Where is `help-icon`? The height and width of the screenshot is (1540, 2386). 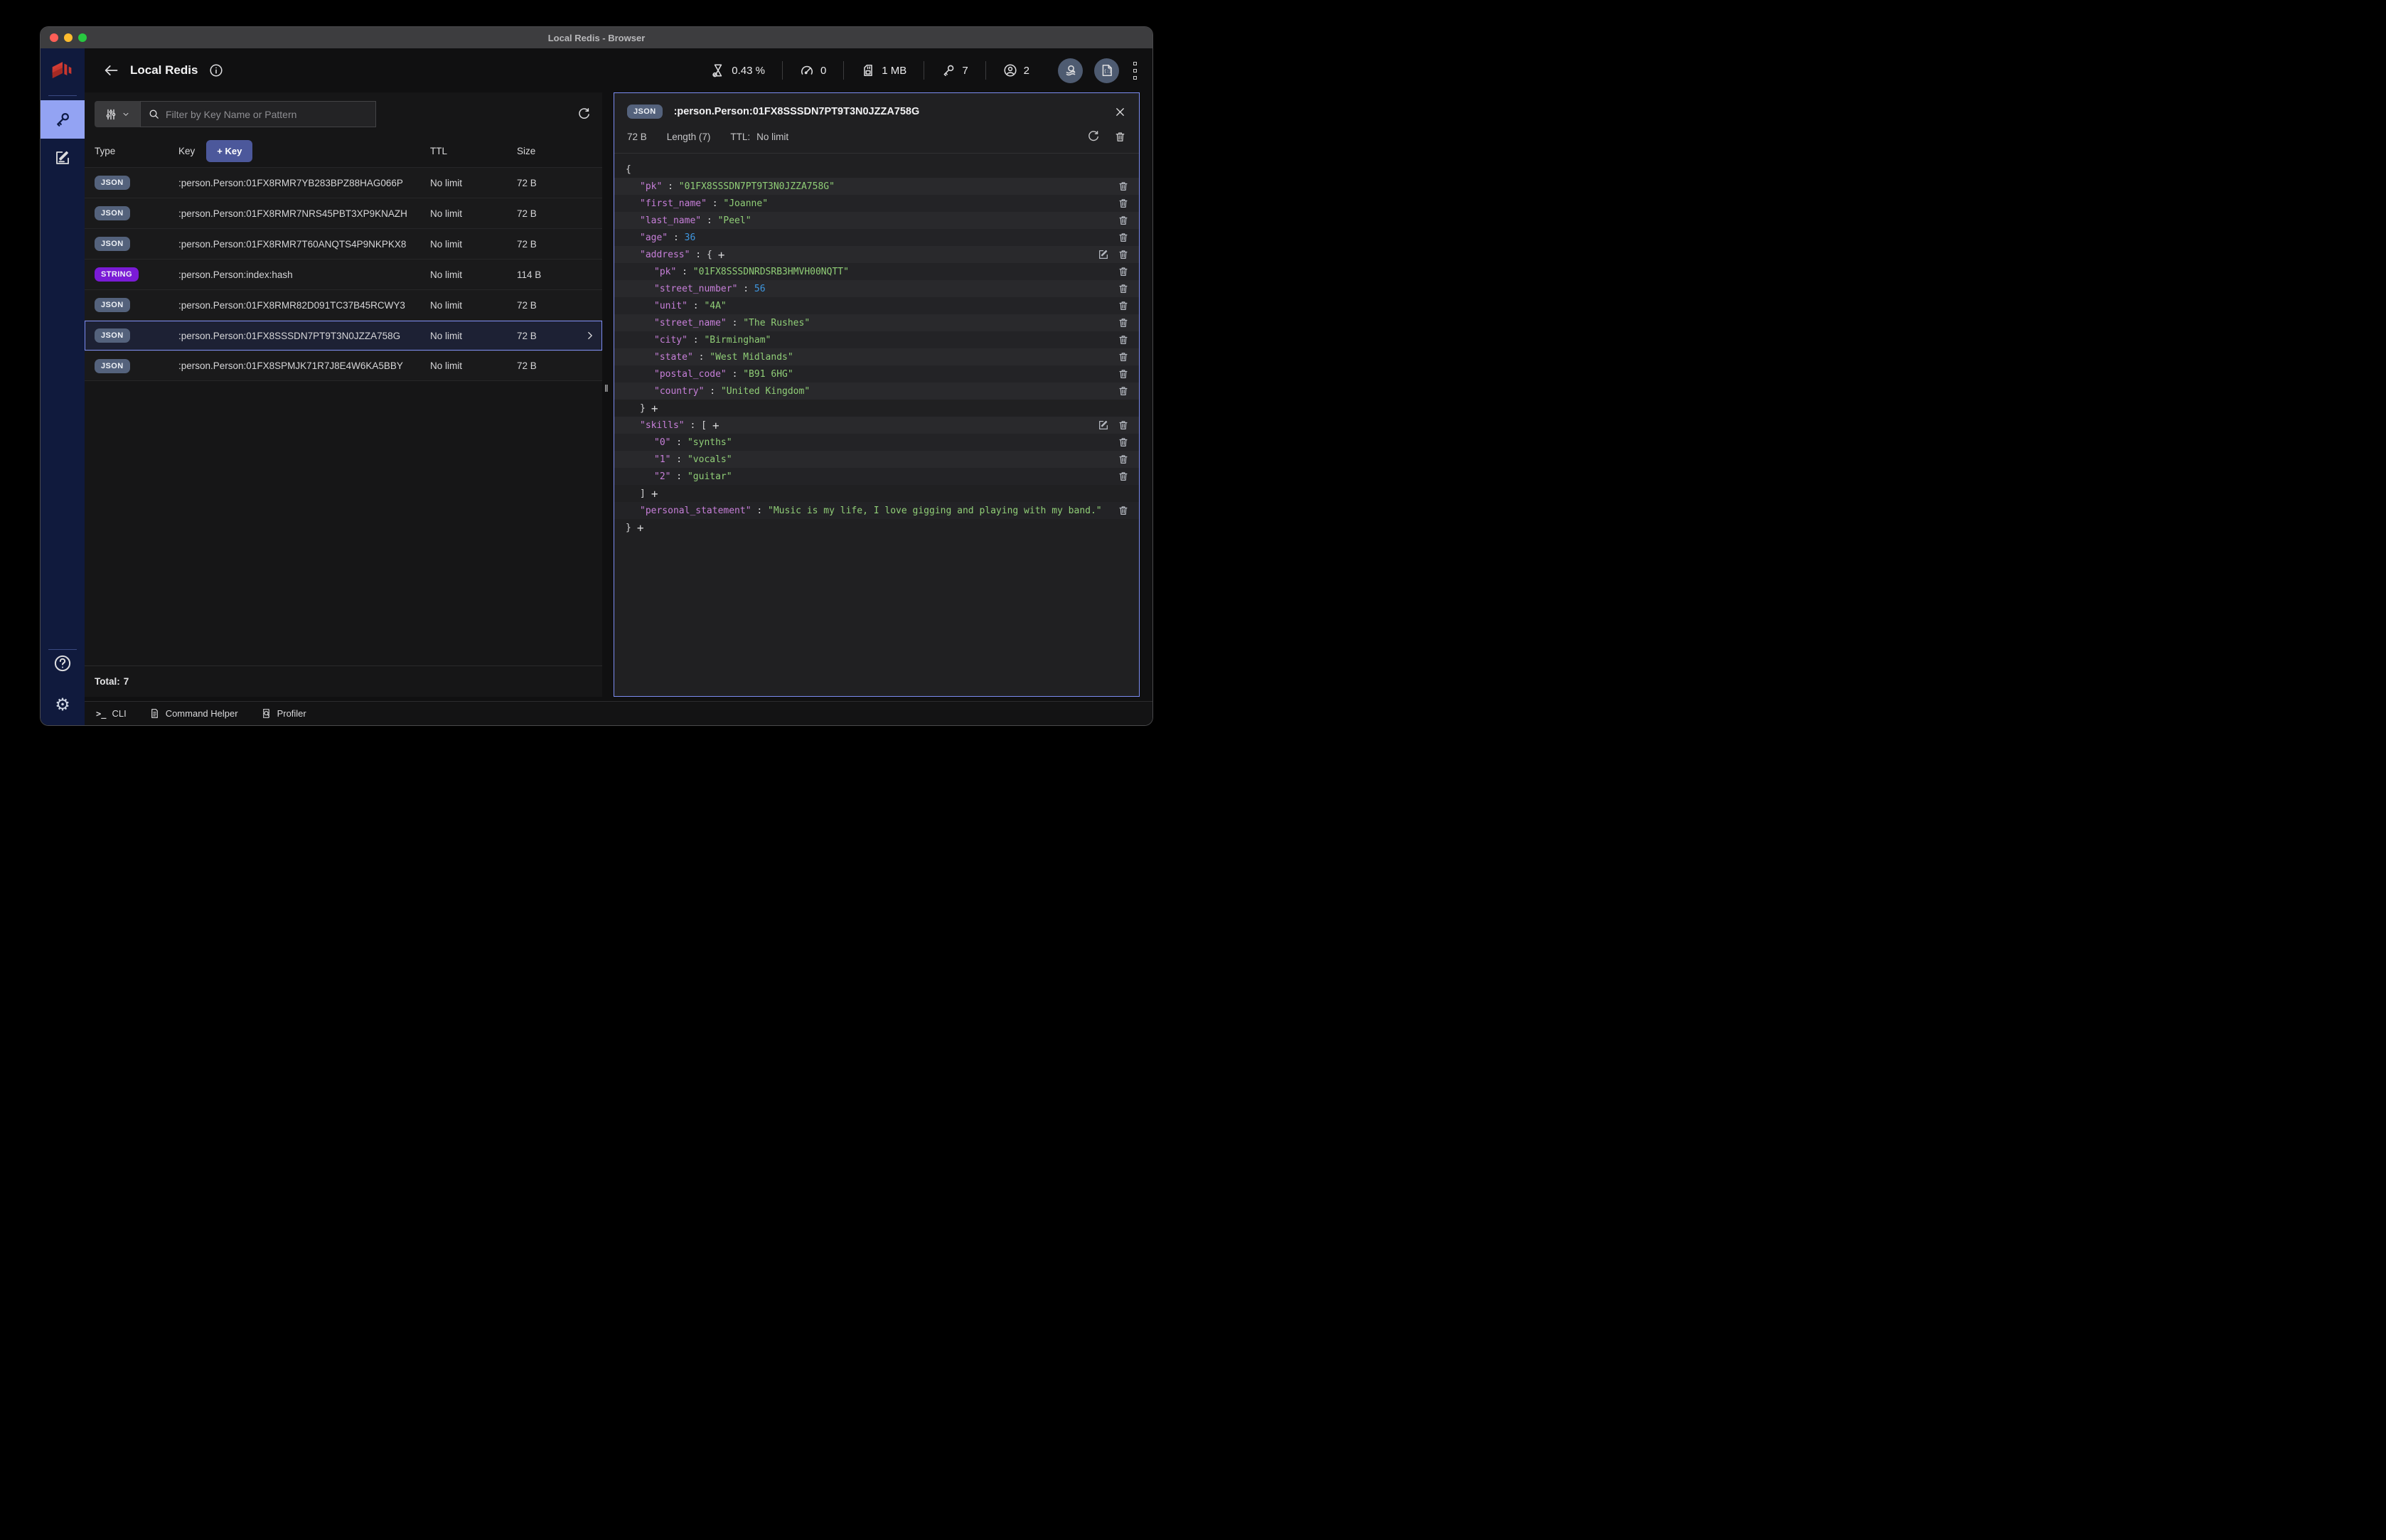
help-icon is located at coordinates (62, 663).